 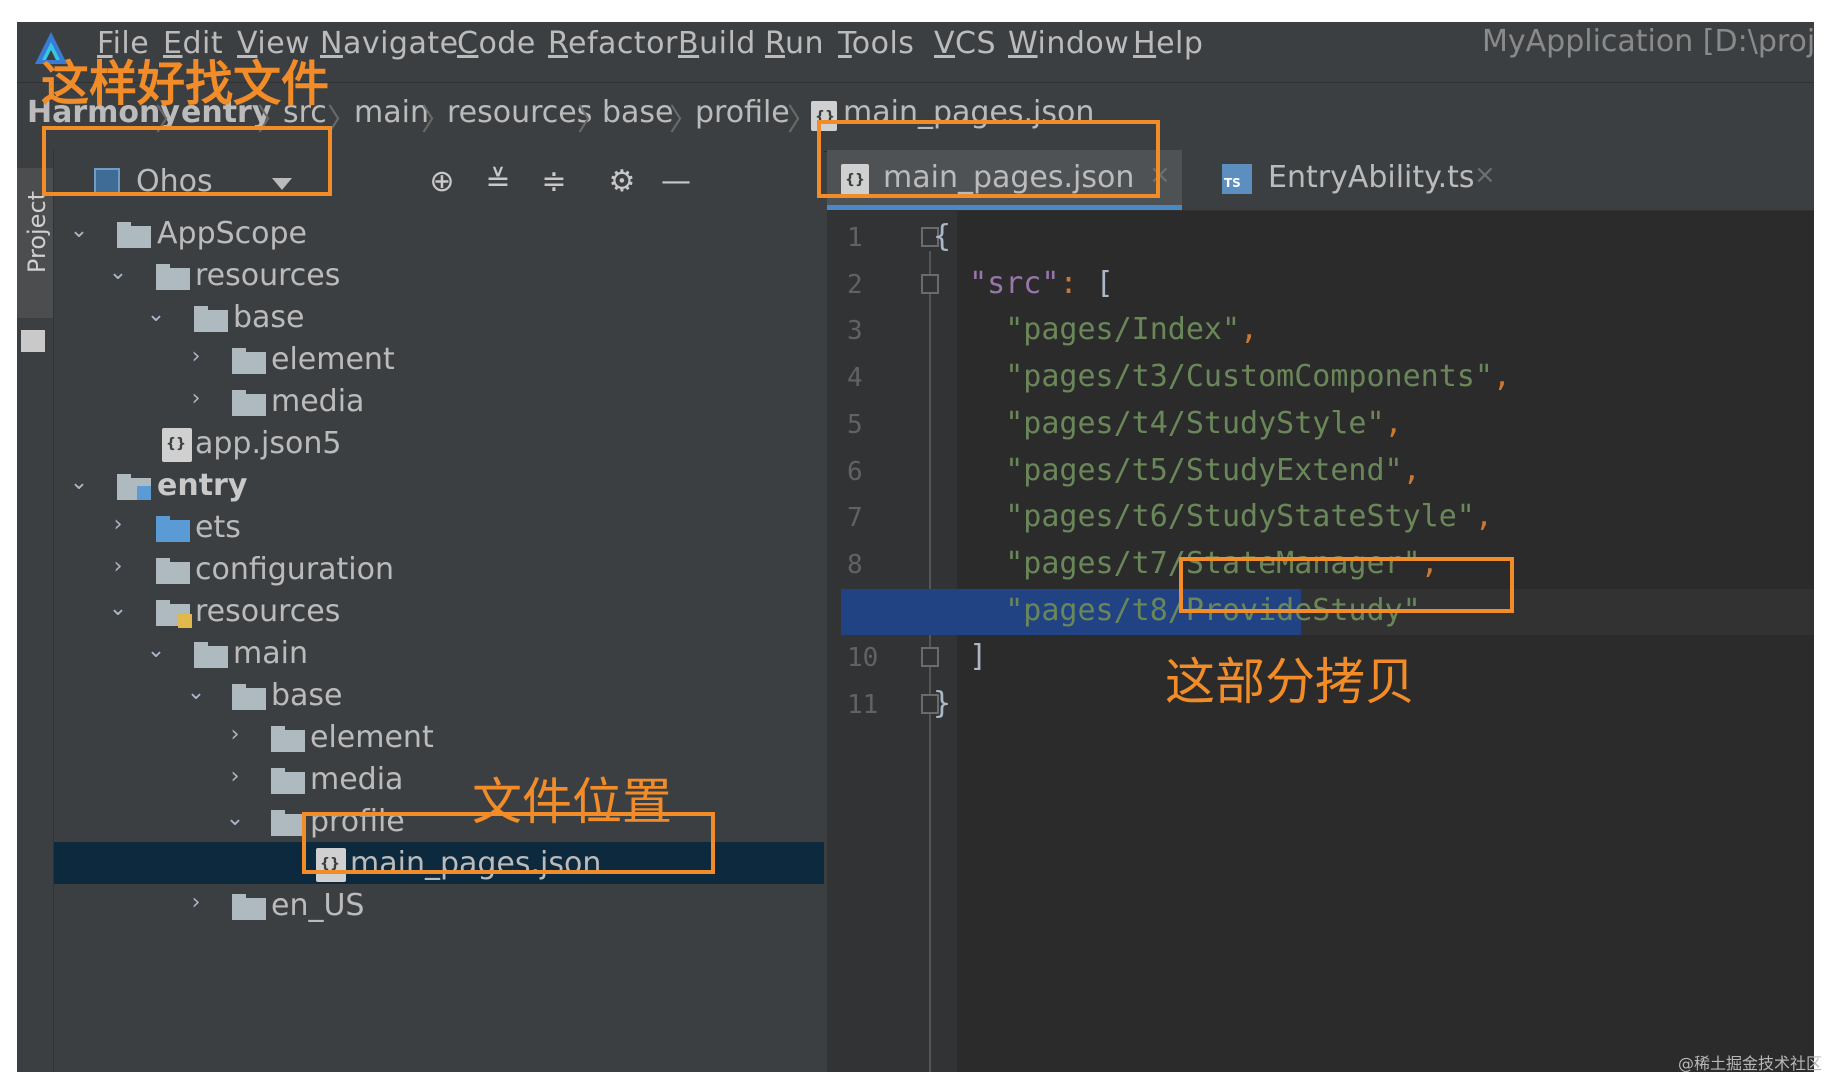 What do you see at coordinates (794, 43) in the screenshot?
I see `menu-run: Run` at bounding box center [794, 43].